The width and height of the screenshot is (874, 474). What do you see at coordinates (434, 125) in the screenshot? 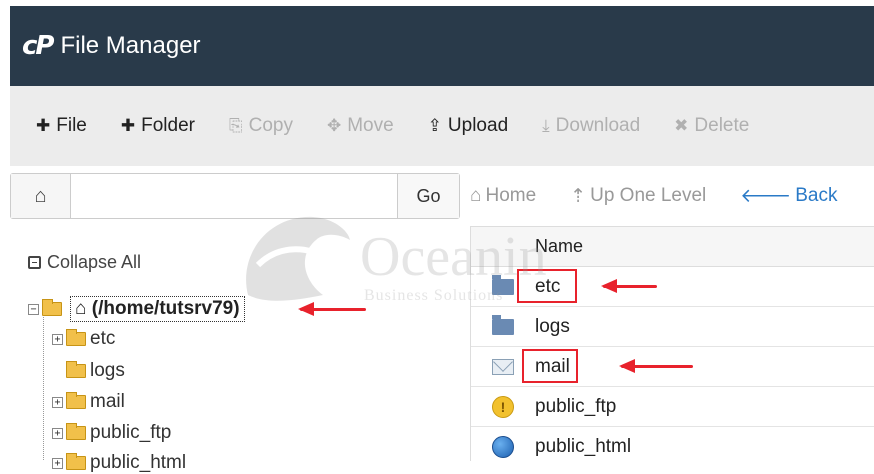
I see `upload-icon: ⇪` at bounding box center [434, 125].